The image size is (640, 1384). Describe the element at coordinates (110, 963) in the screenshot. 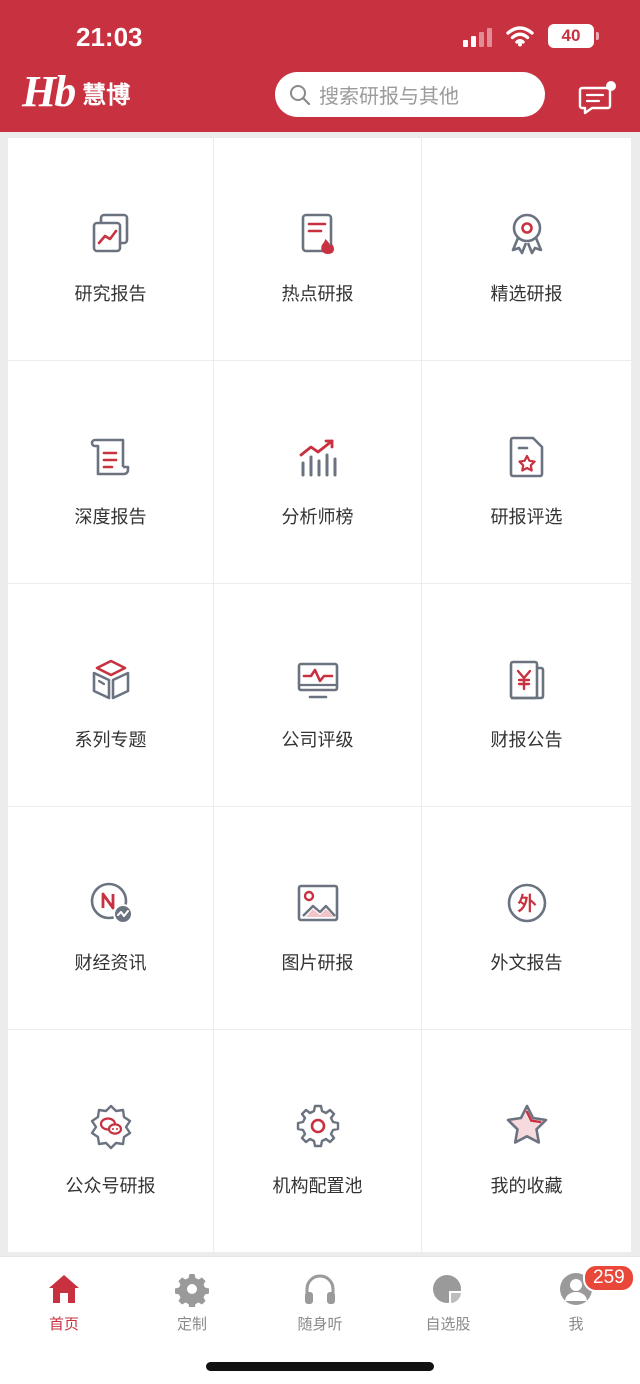

I see `grid-item-label: 财经资讯` at that location.